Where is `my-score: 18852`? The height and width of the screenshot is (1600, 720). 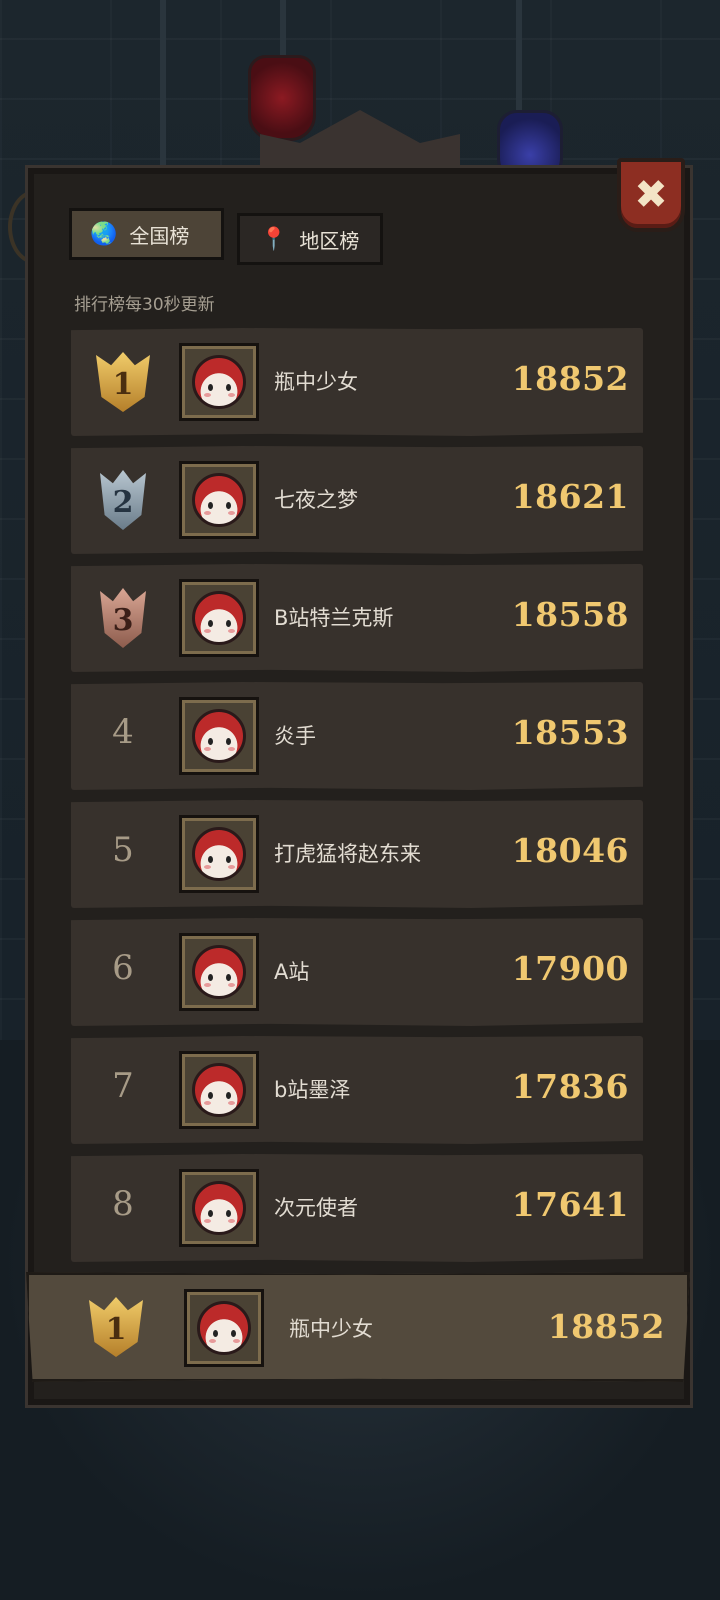
my-score: 18852 is located at coordinates (606, 1326).